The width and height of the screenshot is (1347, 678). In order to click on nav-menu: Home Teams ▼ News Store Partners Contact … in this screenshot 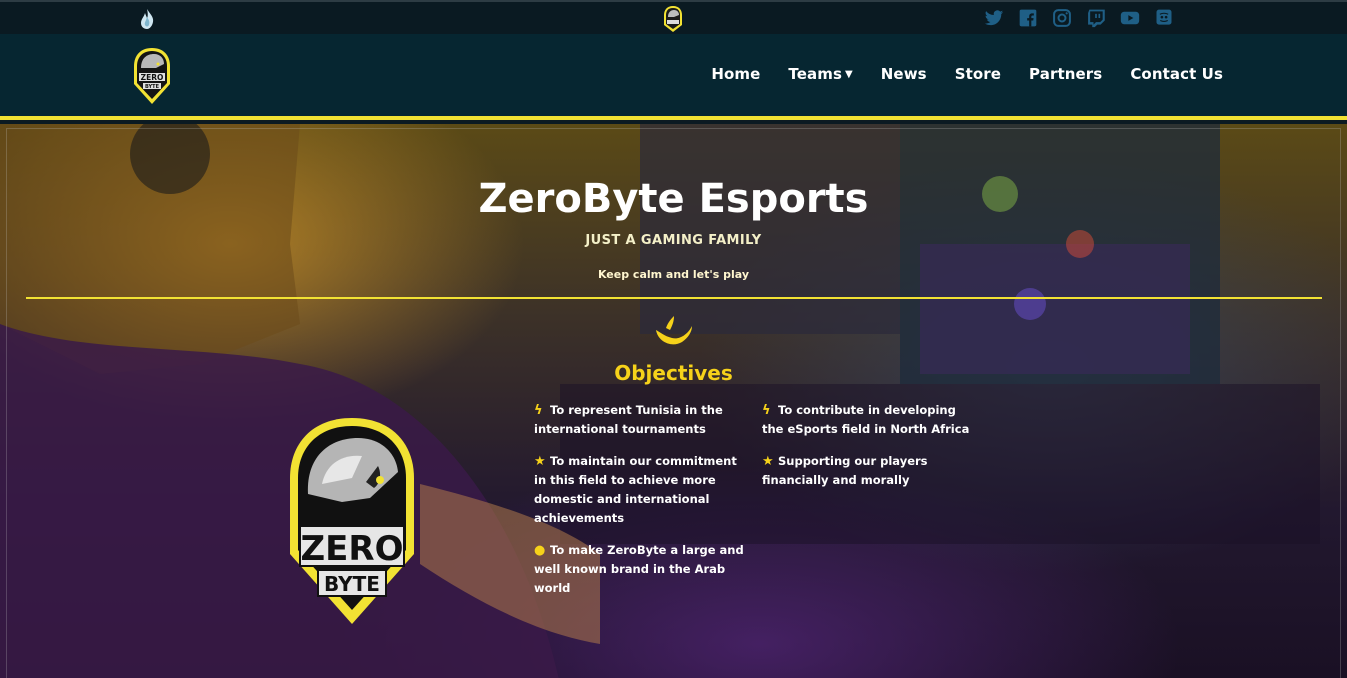, I will do `click(967, 74)`.